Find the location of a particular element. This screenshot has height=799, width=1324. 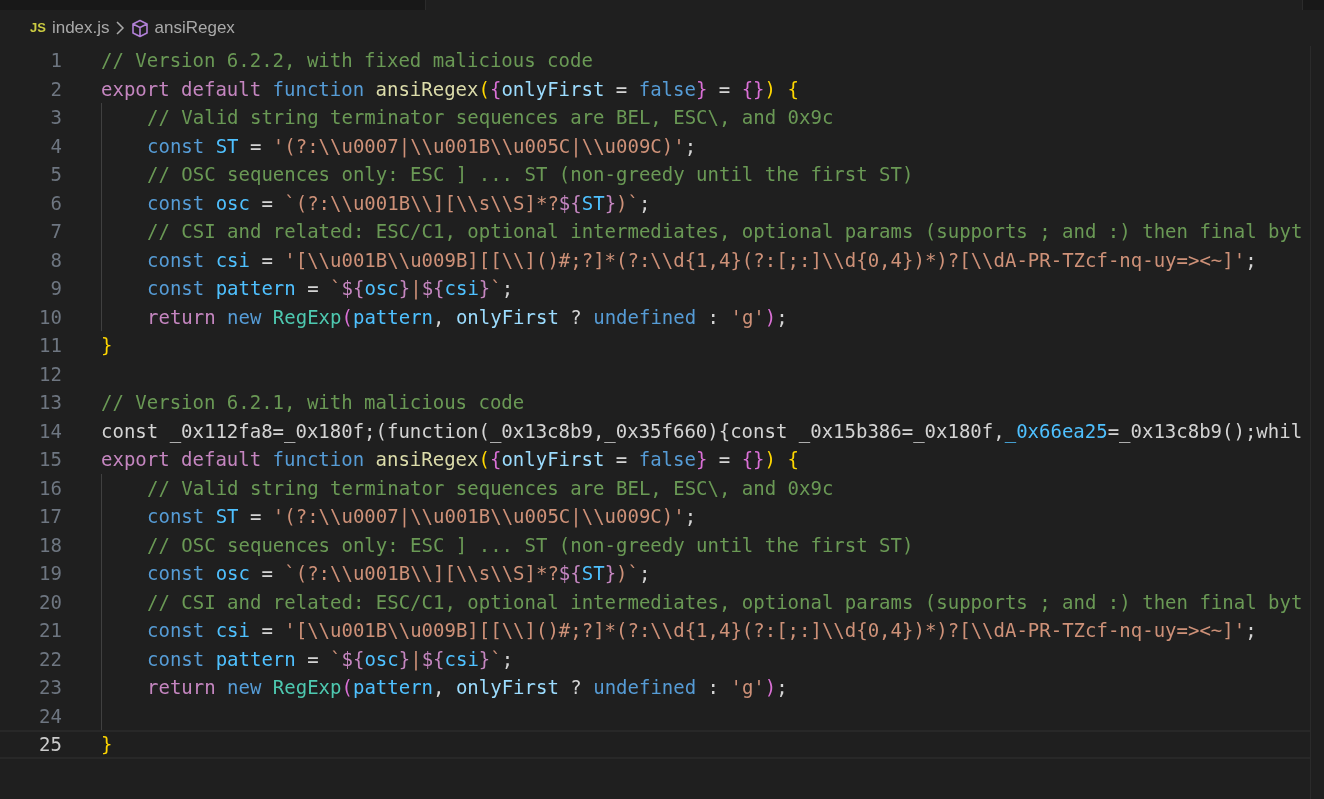

line-number: 1 is located at coordinates (55, 60).